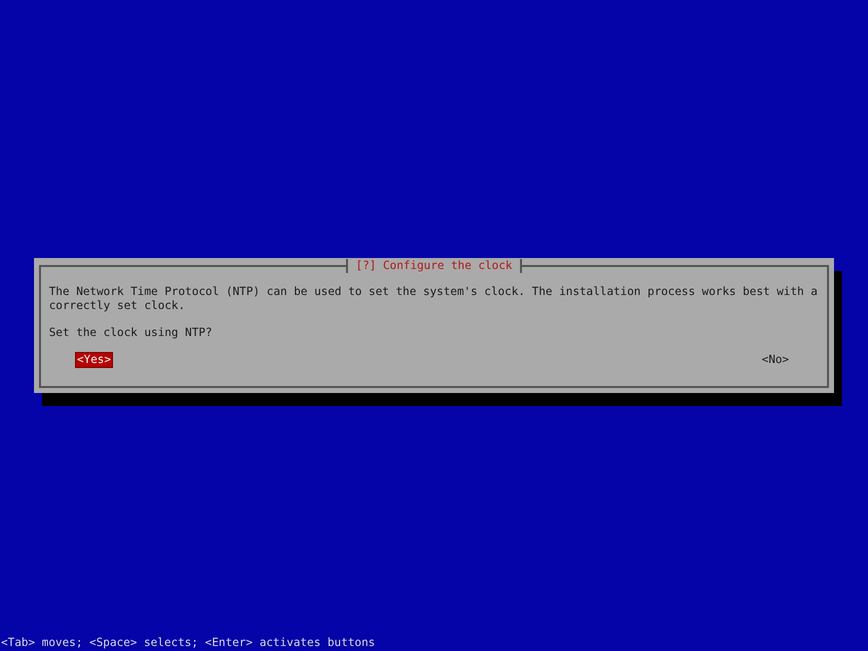  What do you see at coordinates (434, 299) in the screenshot?
I see `dialog-message: The Network Time Protocol (NTP) can be used to set the system's clock. The installation process works best with a correctly set clock.` at bounding box center [434, 299].